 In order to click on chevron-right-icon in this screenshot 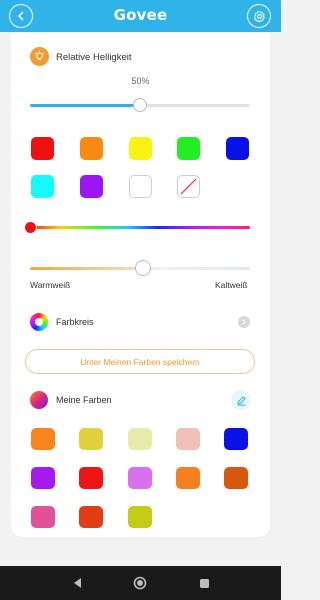, I will do `click(244, 322)`.